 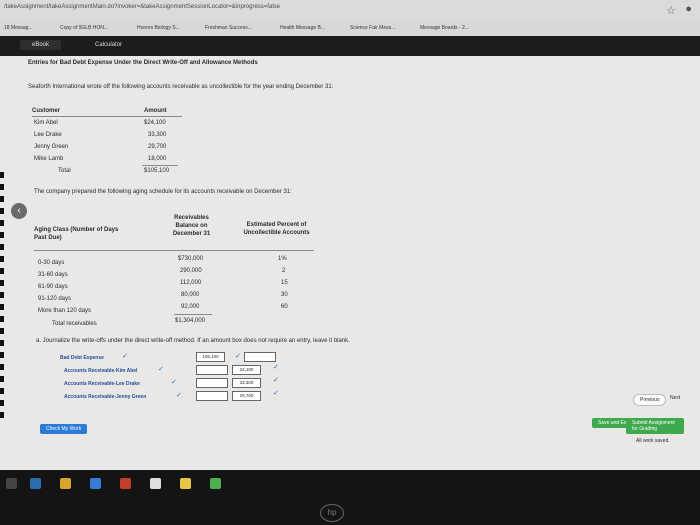 I want to click on customer-name: Jenny Green, so click(x=51, y=147).